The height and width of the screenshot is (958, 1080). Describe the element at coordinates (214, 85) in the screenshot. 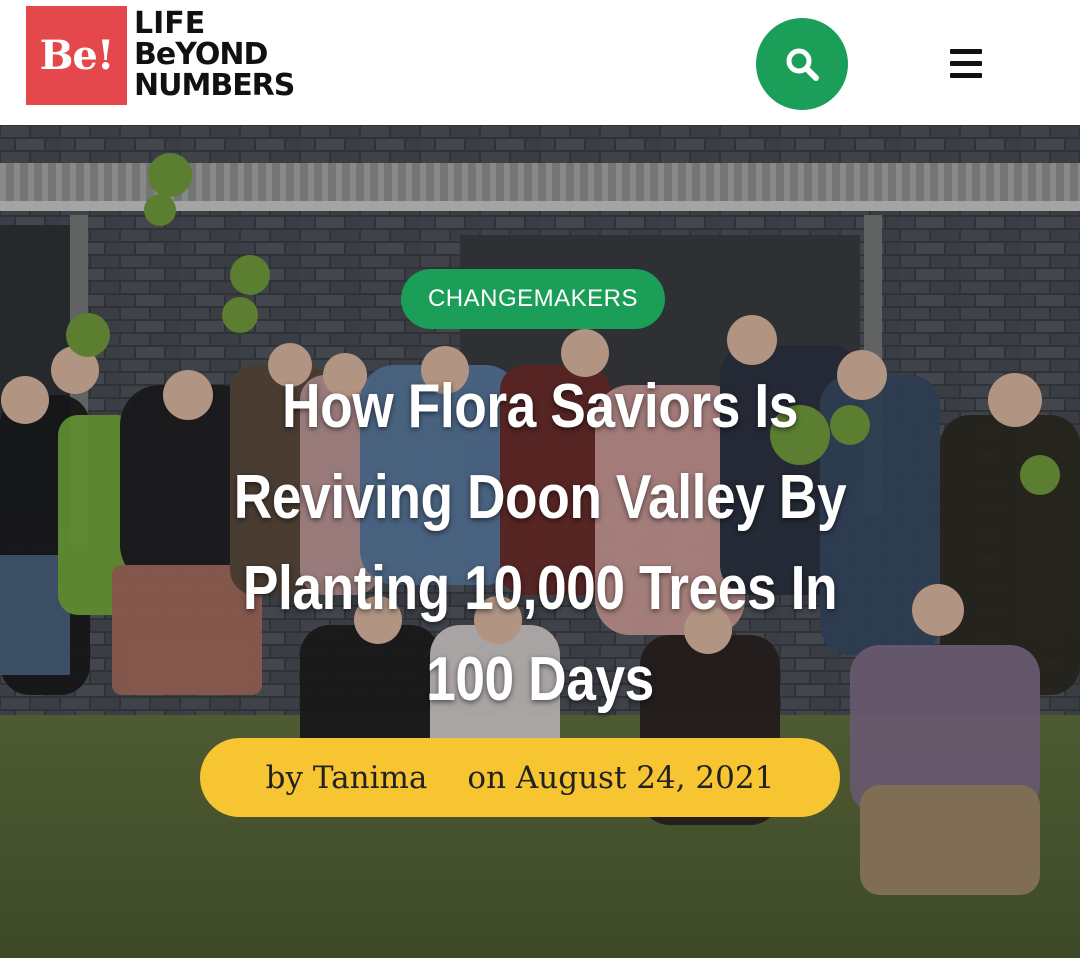

I see `logo-line: NUMBERS` at that location.